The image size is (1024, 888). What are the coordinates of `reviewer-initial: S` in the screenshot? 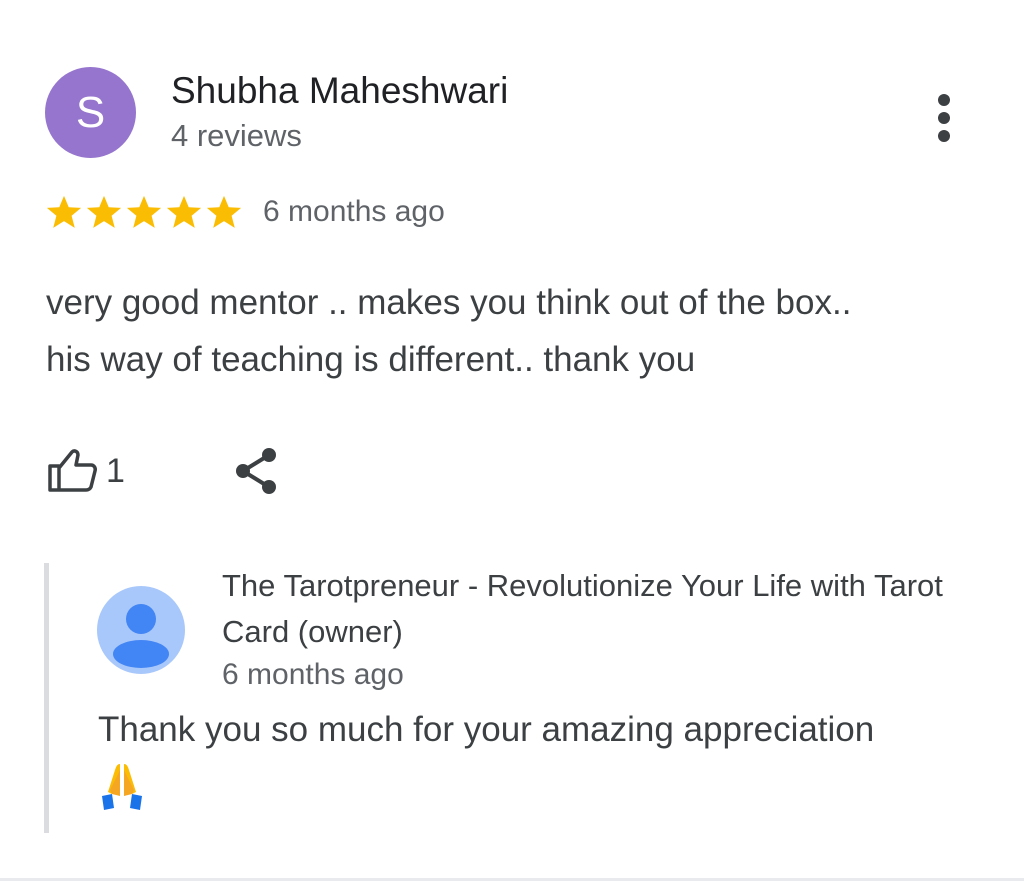 It's located at (90, 112).